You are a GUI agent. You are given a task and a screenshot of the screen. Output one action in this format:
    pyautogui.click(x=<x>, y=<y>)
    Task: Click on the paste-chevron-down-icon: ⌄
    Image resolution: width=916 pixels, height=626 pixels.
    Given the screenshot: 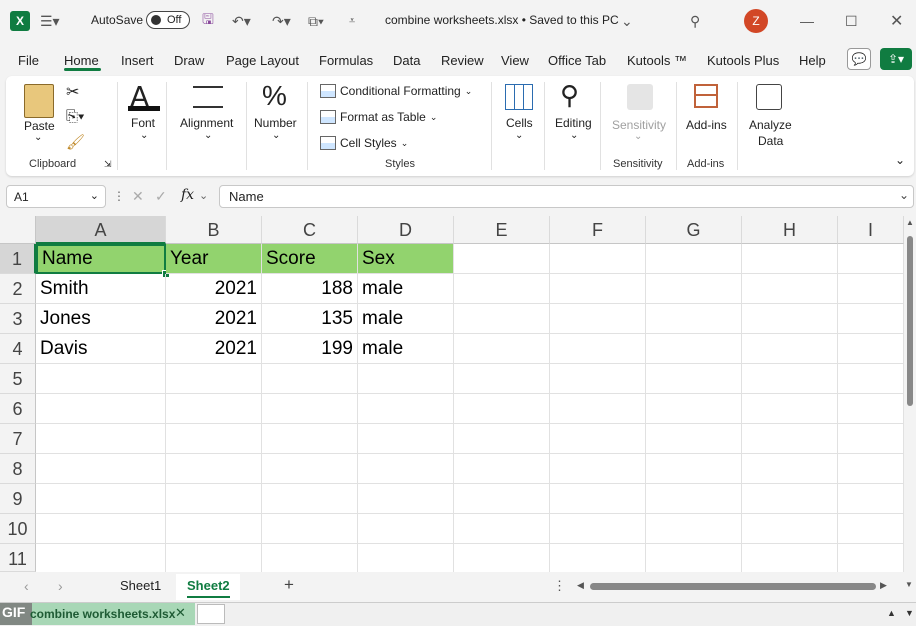 What is the action you would take?
    pyautogui.click(x=38, y=137)
    